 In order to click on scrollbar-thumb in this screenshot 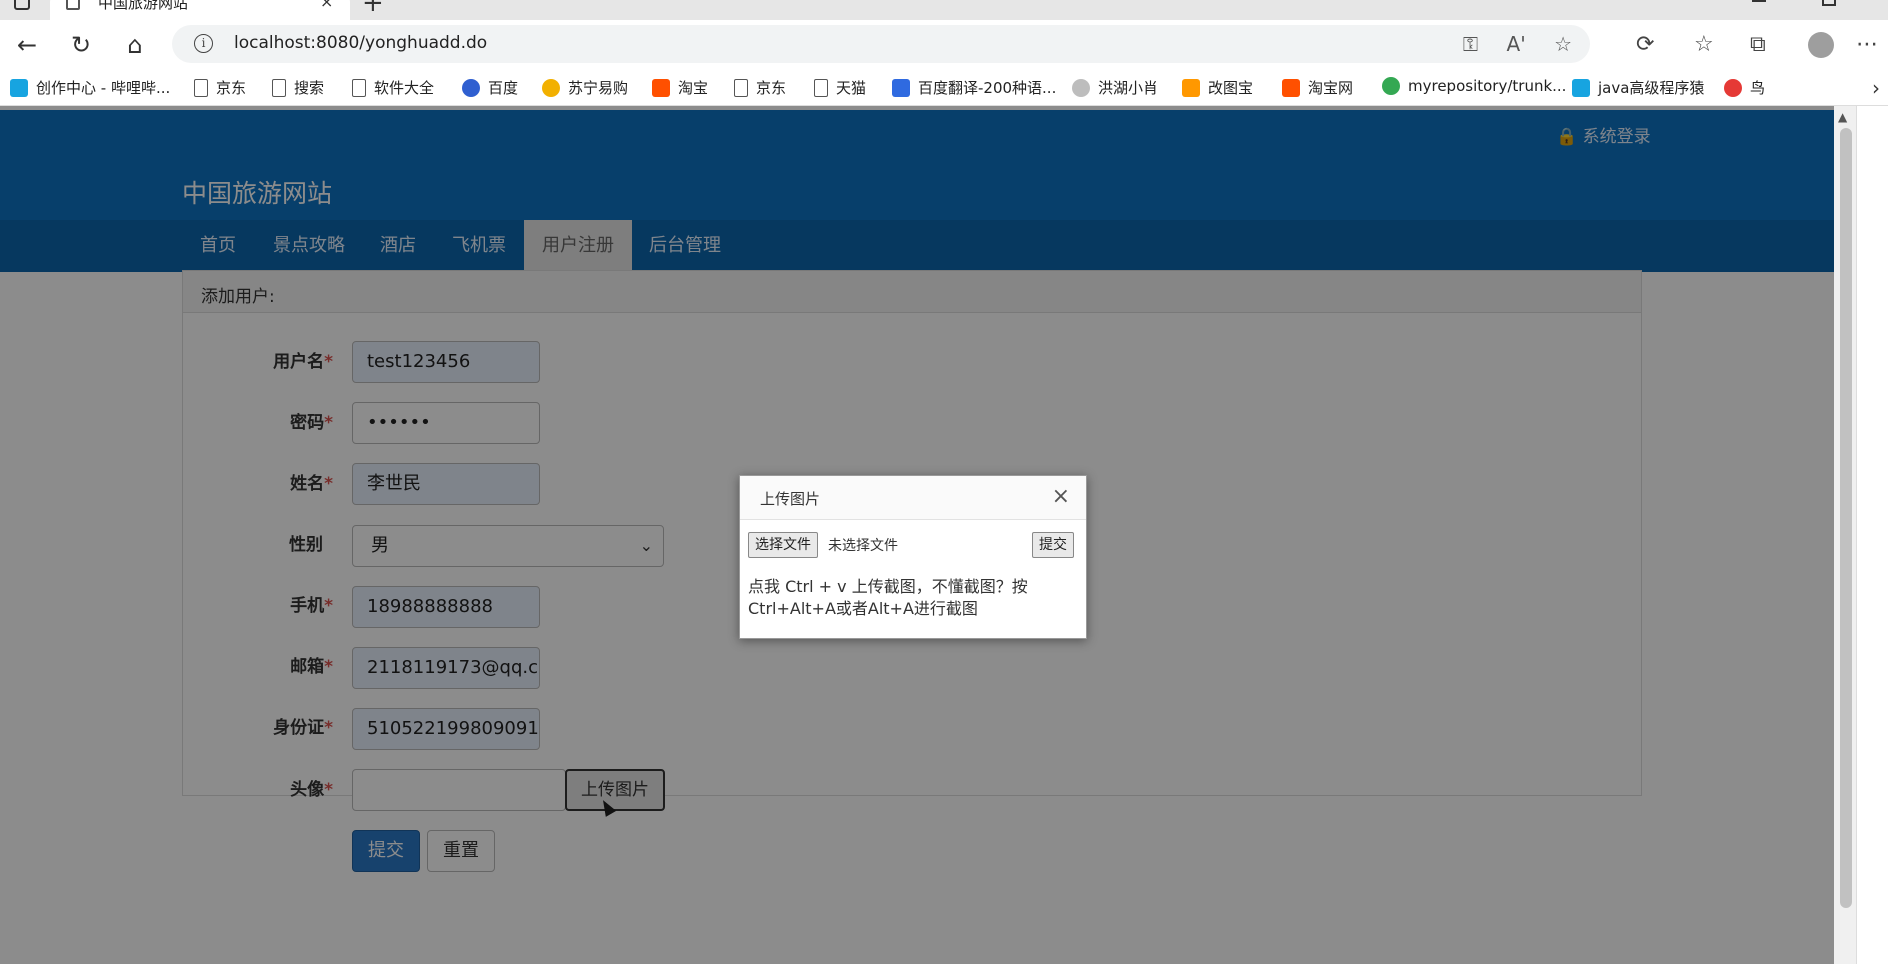, I will do `click(1846, 518)`.